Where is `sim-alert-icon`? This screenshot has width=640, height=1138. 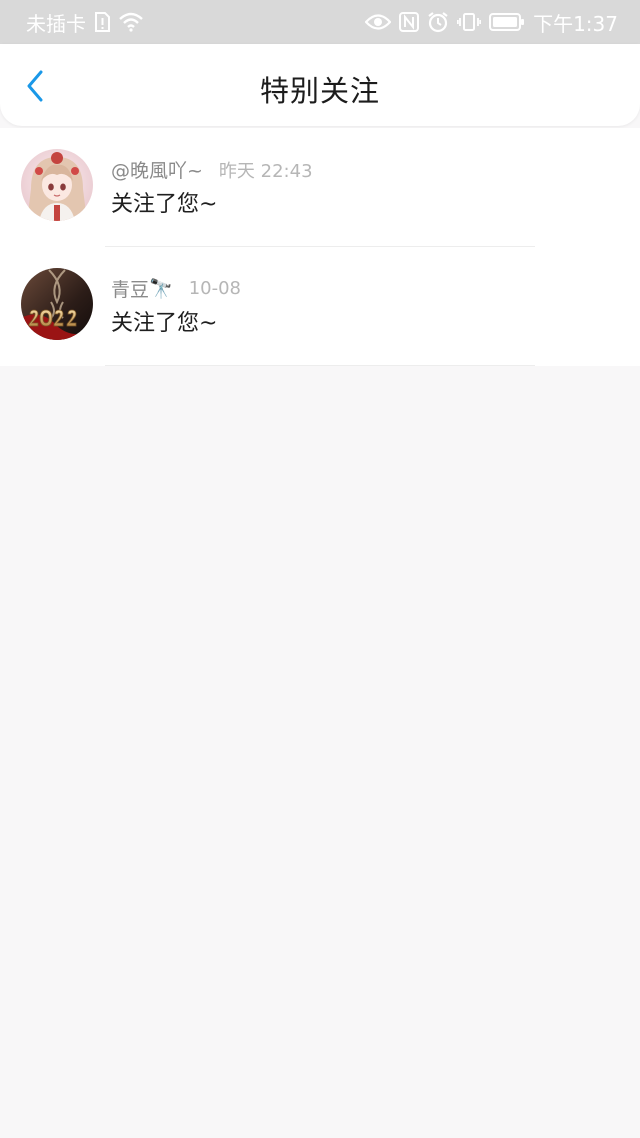 sim-alert-icon is located at coordinates (102, 22).